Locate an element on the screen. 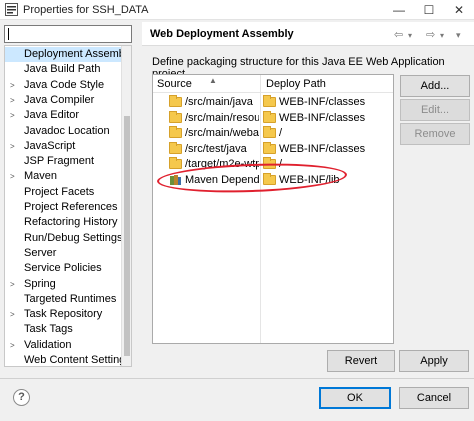  tree-item-label: JavaScript is located at coordinates (50, 145).